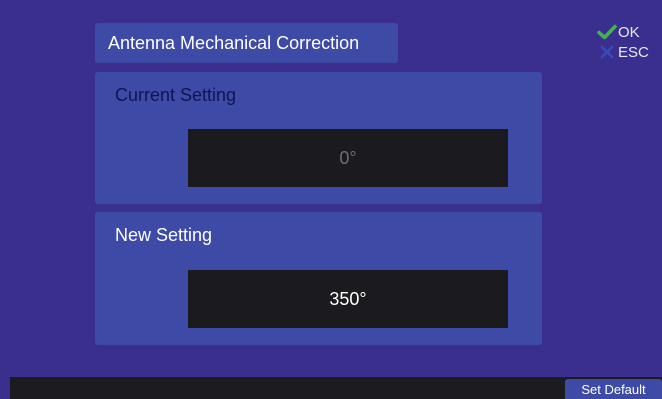 The image size is (662, 399). I want to click on page-title: Antenna Mechanical Correction, so click(246, 43).